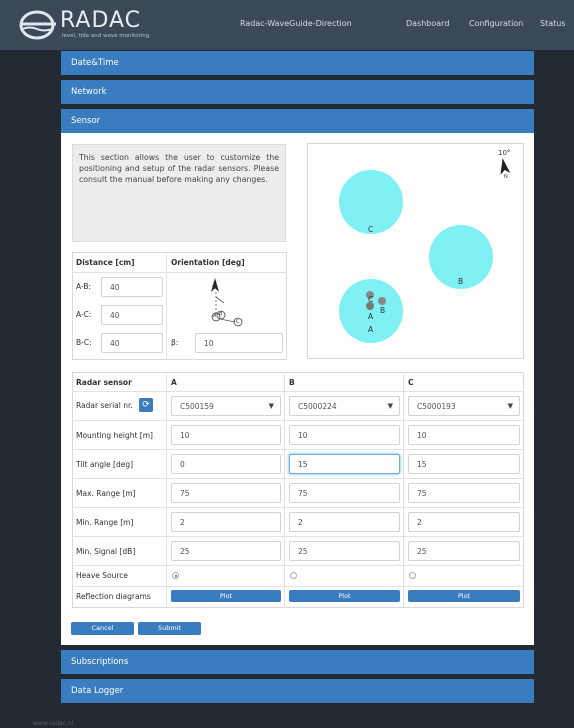  I want to click on heave-radio-b, so click(293, 575).